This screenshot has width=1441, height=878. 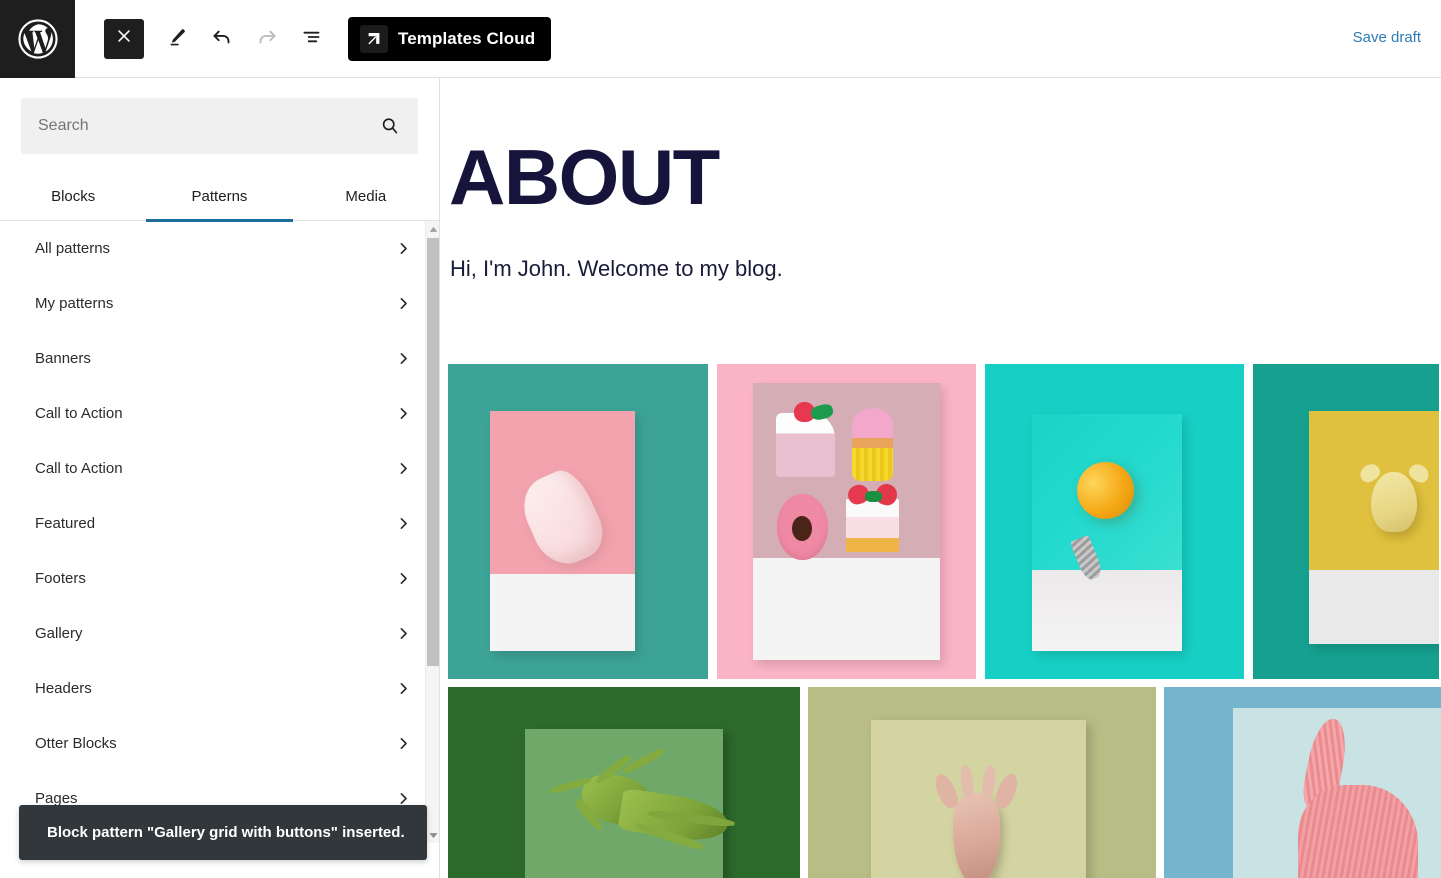 I want to click on redo-button, so click(x=267, y=39).